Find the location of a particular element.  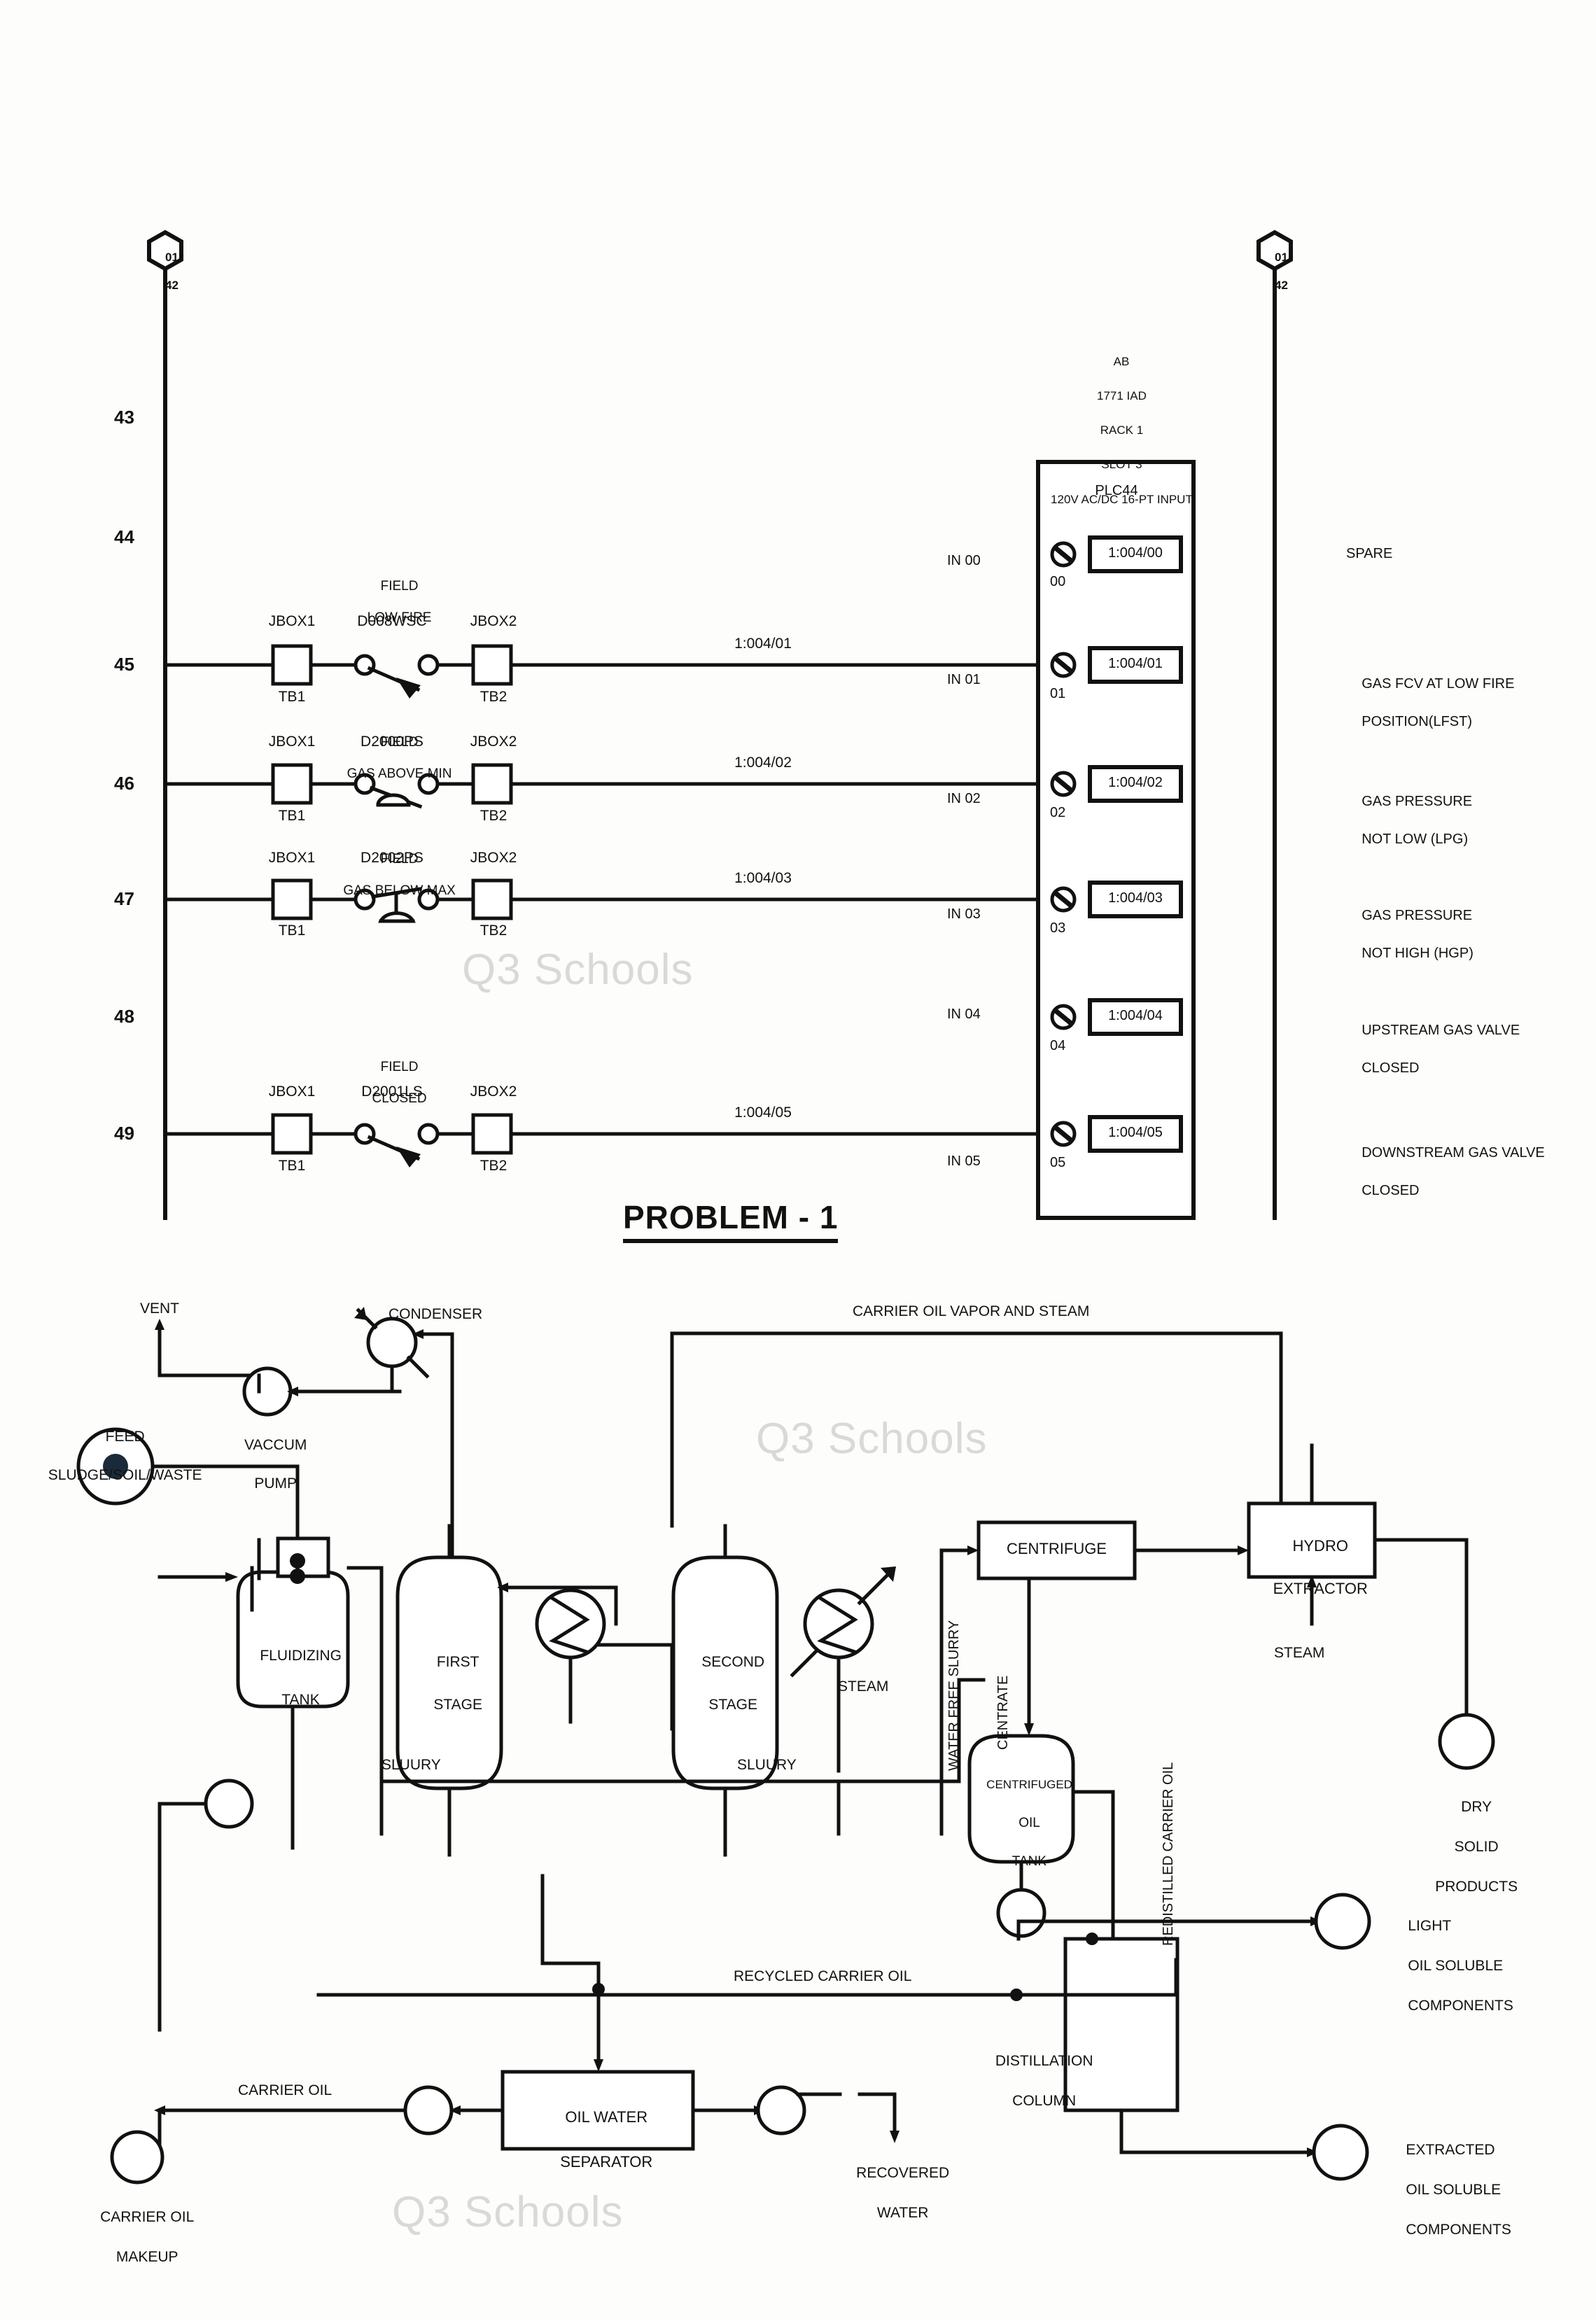

rung-49-wire-number: 1:004/05 is located at coordinates (763, 1113).